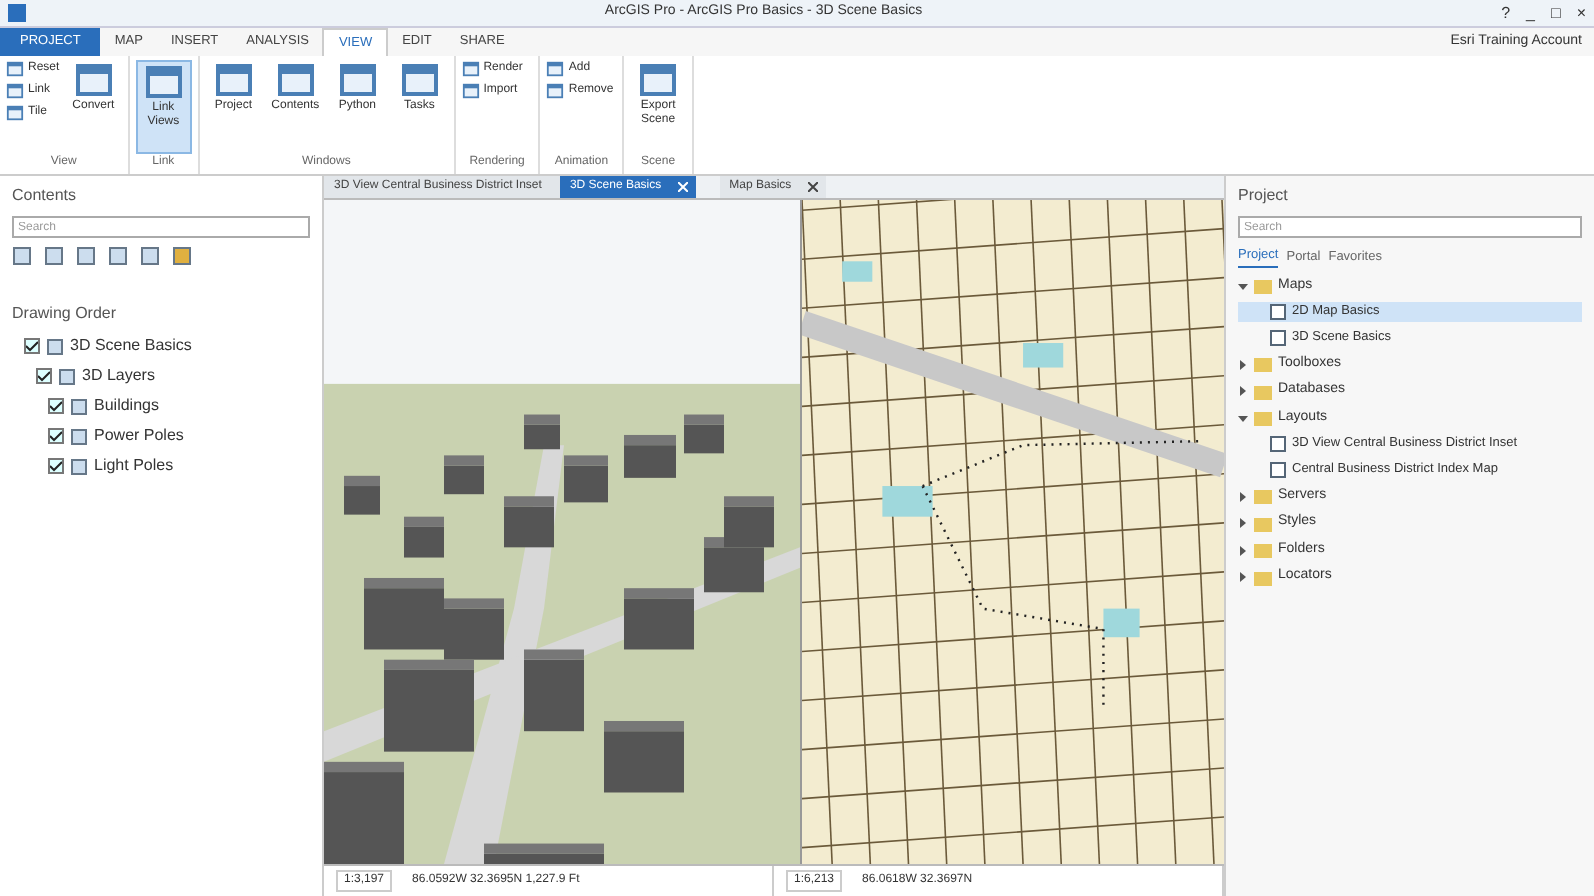 Image resolution: width=1594 pixels, height=896 pixels. What do you see at coordinates (812, 187) in the screenshot?
I see `close-icon` at bounding box center [812, 187].